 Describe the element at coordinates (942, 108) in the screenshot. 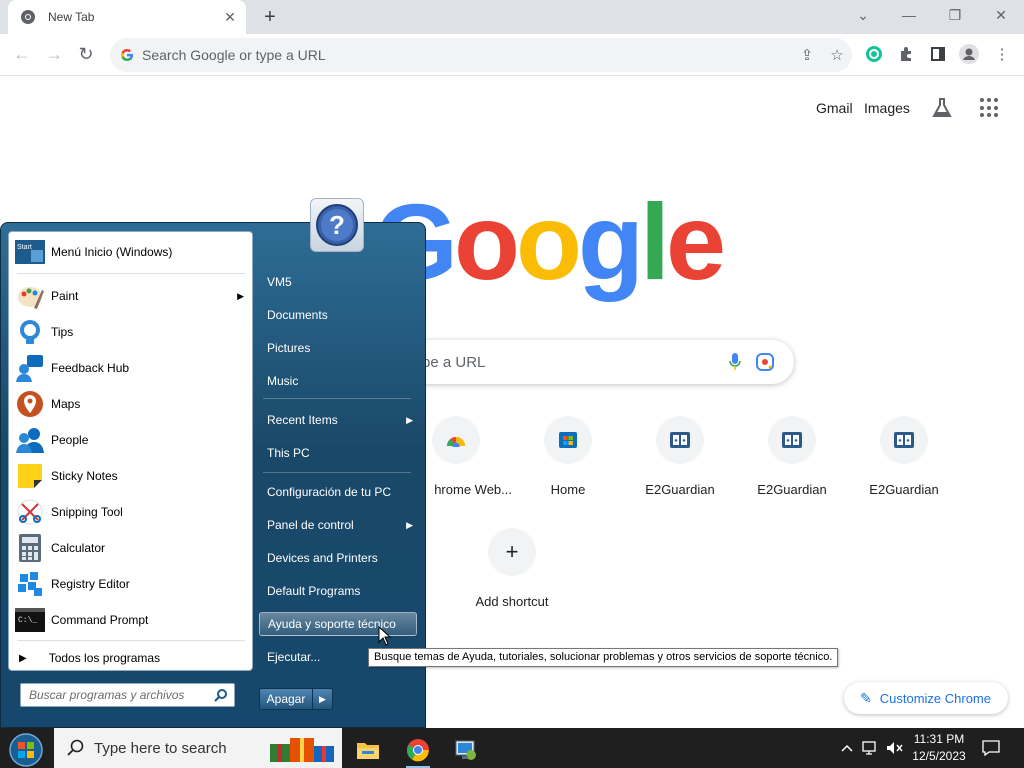

I see `labs-flask-icon` at that location.